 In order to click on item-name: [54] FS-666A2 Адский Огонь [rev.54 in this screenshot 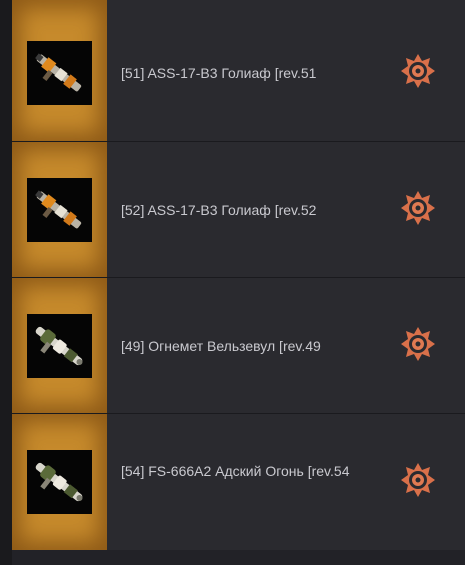, I will do `click(235, 471)`.